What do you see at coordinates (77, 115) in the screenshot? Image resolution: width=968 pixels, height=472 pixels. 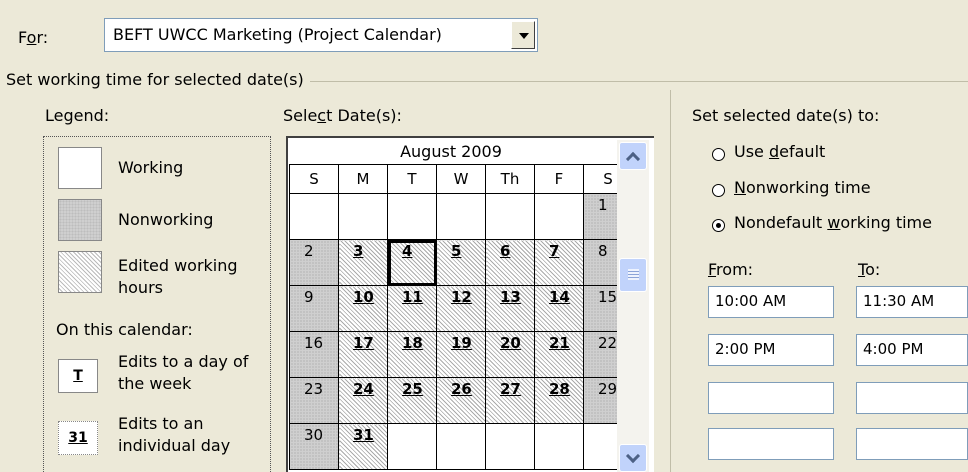 I see `legend-title: Legend:` at bounding box center [77, 115].